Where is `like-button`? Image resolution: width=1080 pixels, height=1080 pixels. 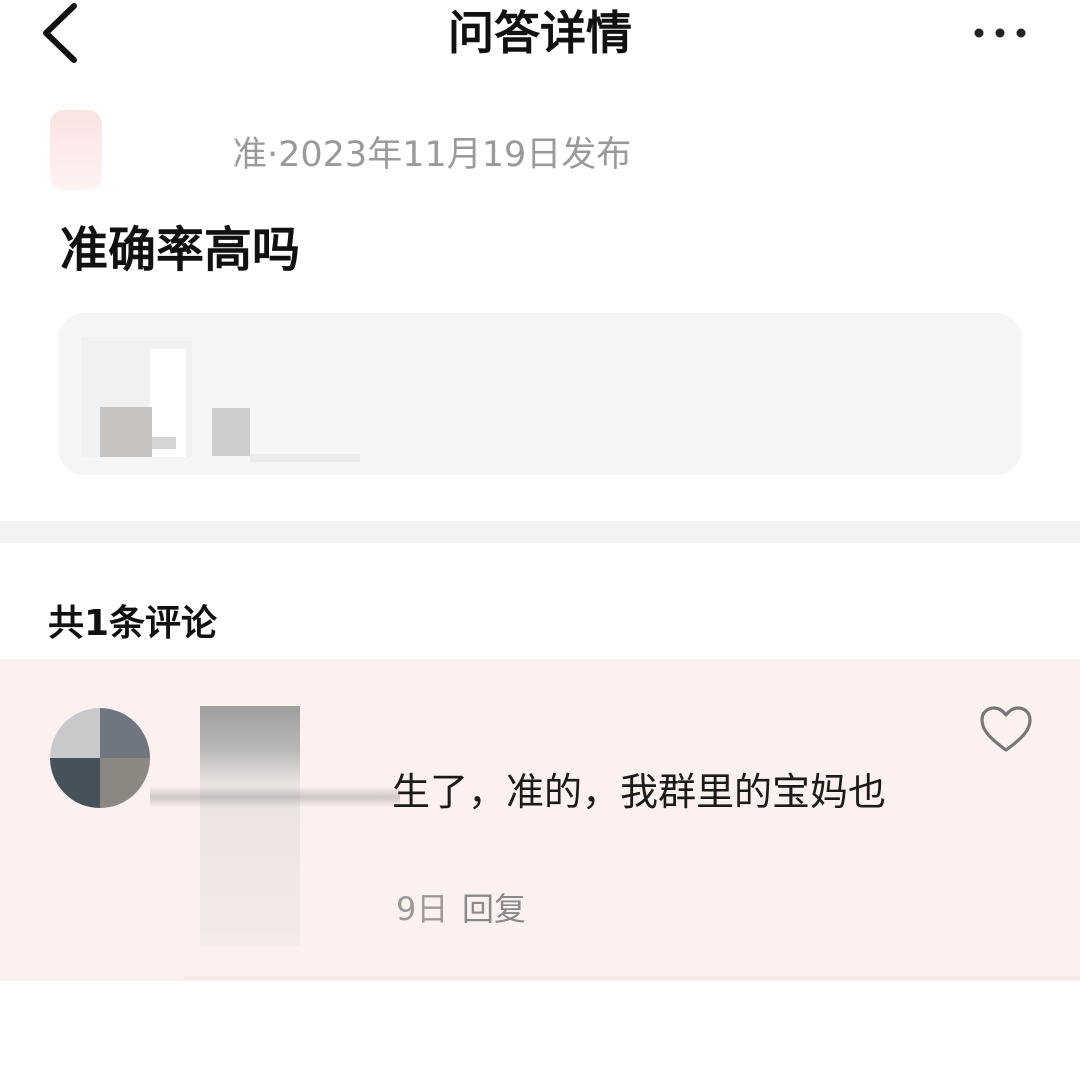 like-button is located at coordinates (1006, 730).